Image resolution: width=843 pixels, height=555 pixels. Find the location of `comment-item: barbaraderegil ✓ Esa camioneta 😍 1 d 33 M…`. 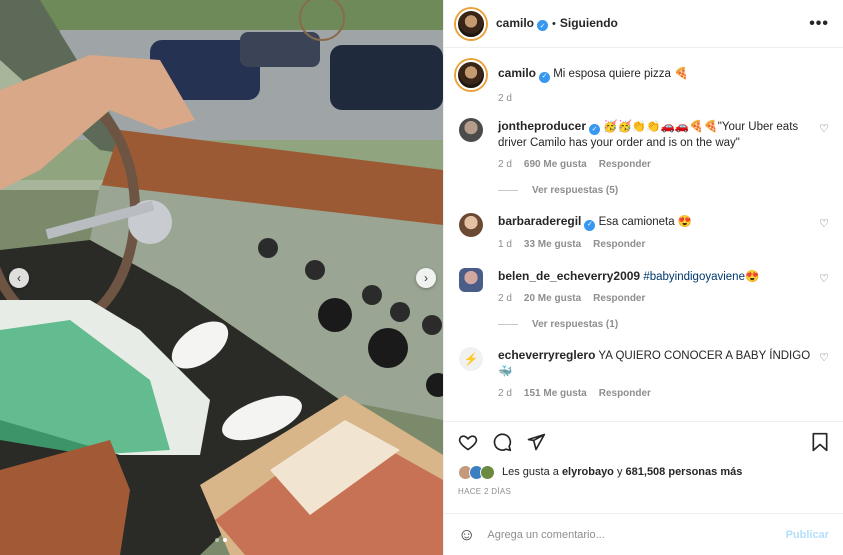

comment-item: barbaraderegil ✓ Esa camioneta 😍 1 d 33 M… is located at coordinates (642, 231).